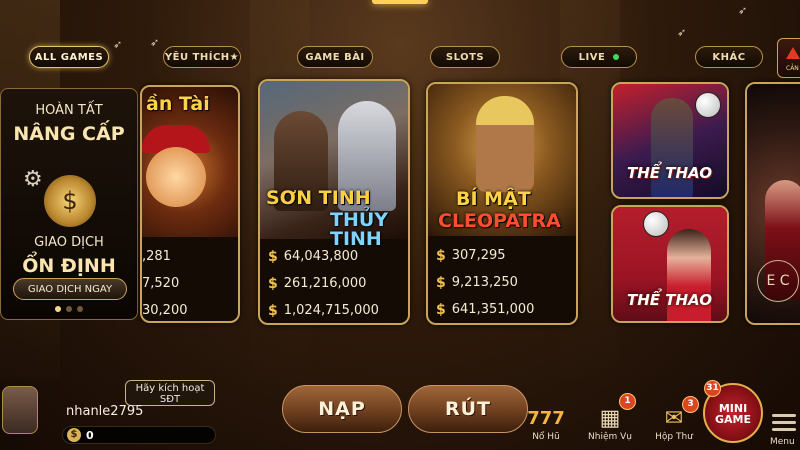 The width and height of the screenshot is (800, 450). Describe the element at coordinates (546, 418) in the screenshot. I see `jackpot-777-icon: 777` at that location.